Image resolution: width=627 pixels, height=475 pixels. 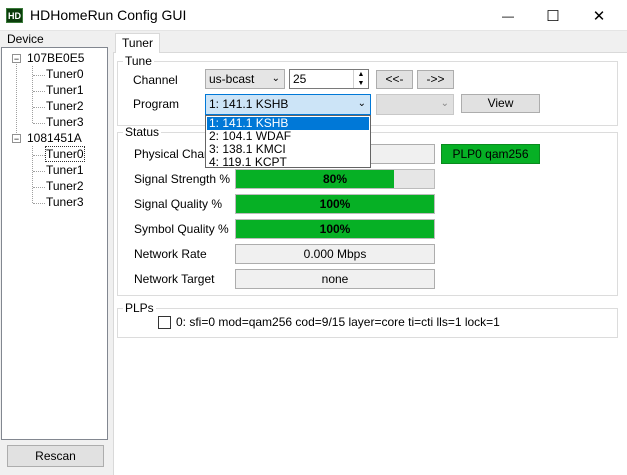 I want to click on rescan-button: Rescan, so click(x=55, y=456).